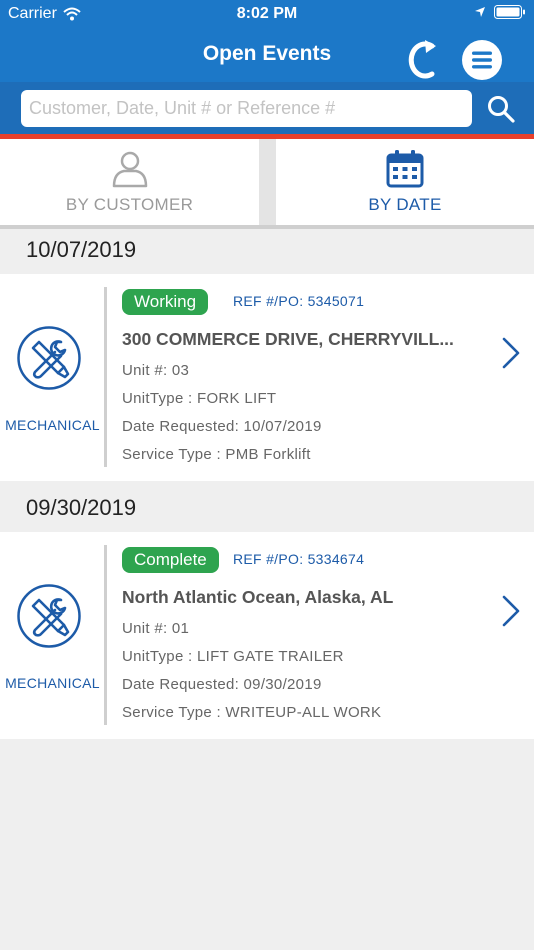  Describe the element at coordinates (405, 169) in the screenshot. I see `calendar-icon` at that location.